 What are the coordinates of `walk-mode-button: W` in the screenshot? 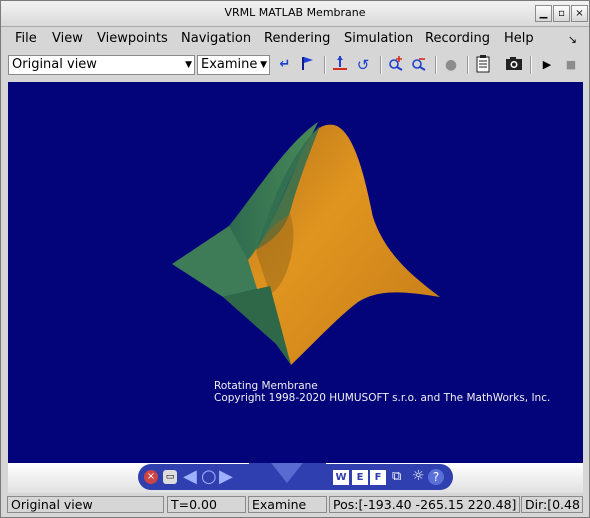 It's located at (341, 477).